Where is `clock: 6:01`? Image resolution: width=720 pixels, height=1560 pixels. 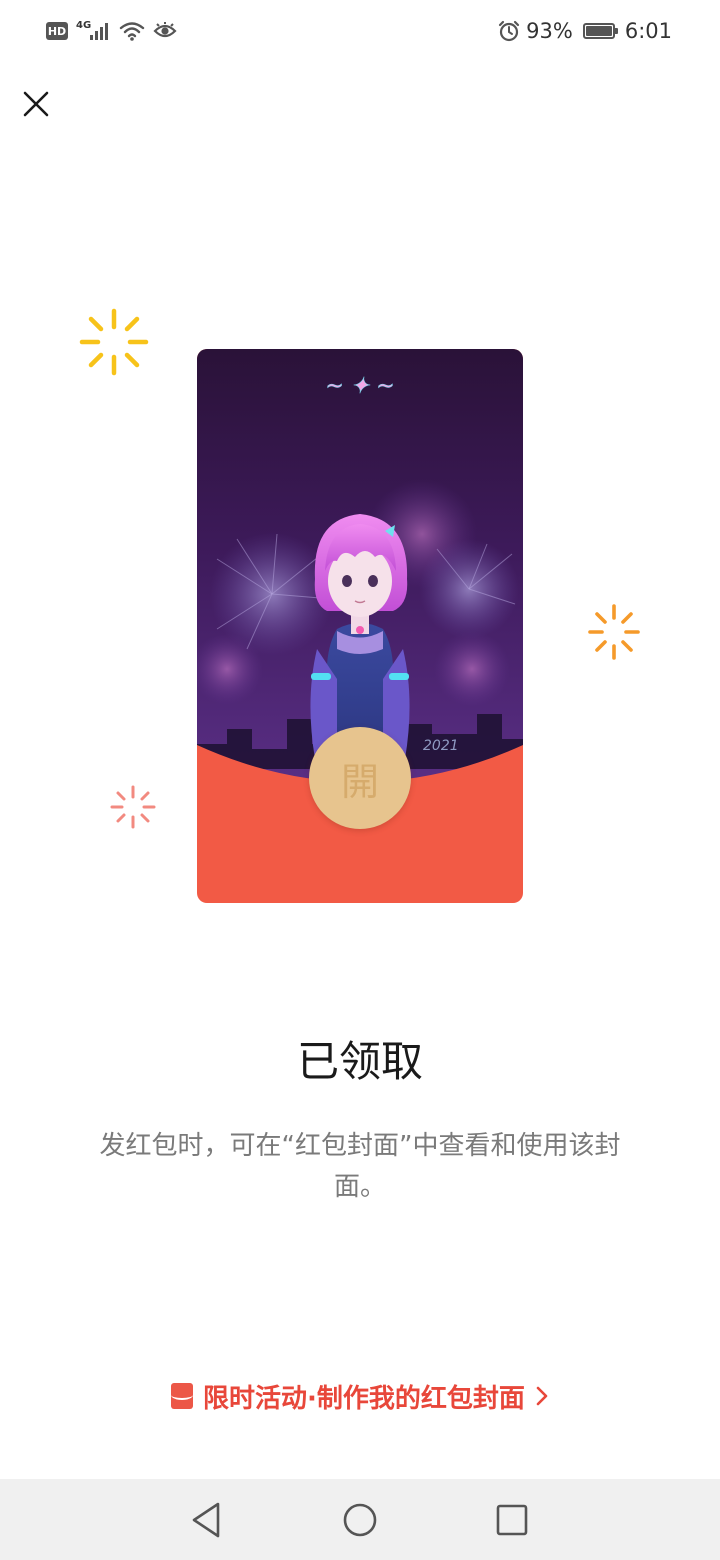
clock: 6:01 is located at coordinates (648, 31).